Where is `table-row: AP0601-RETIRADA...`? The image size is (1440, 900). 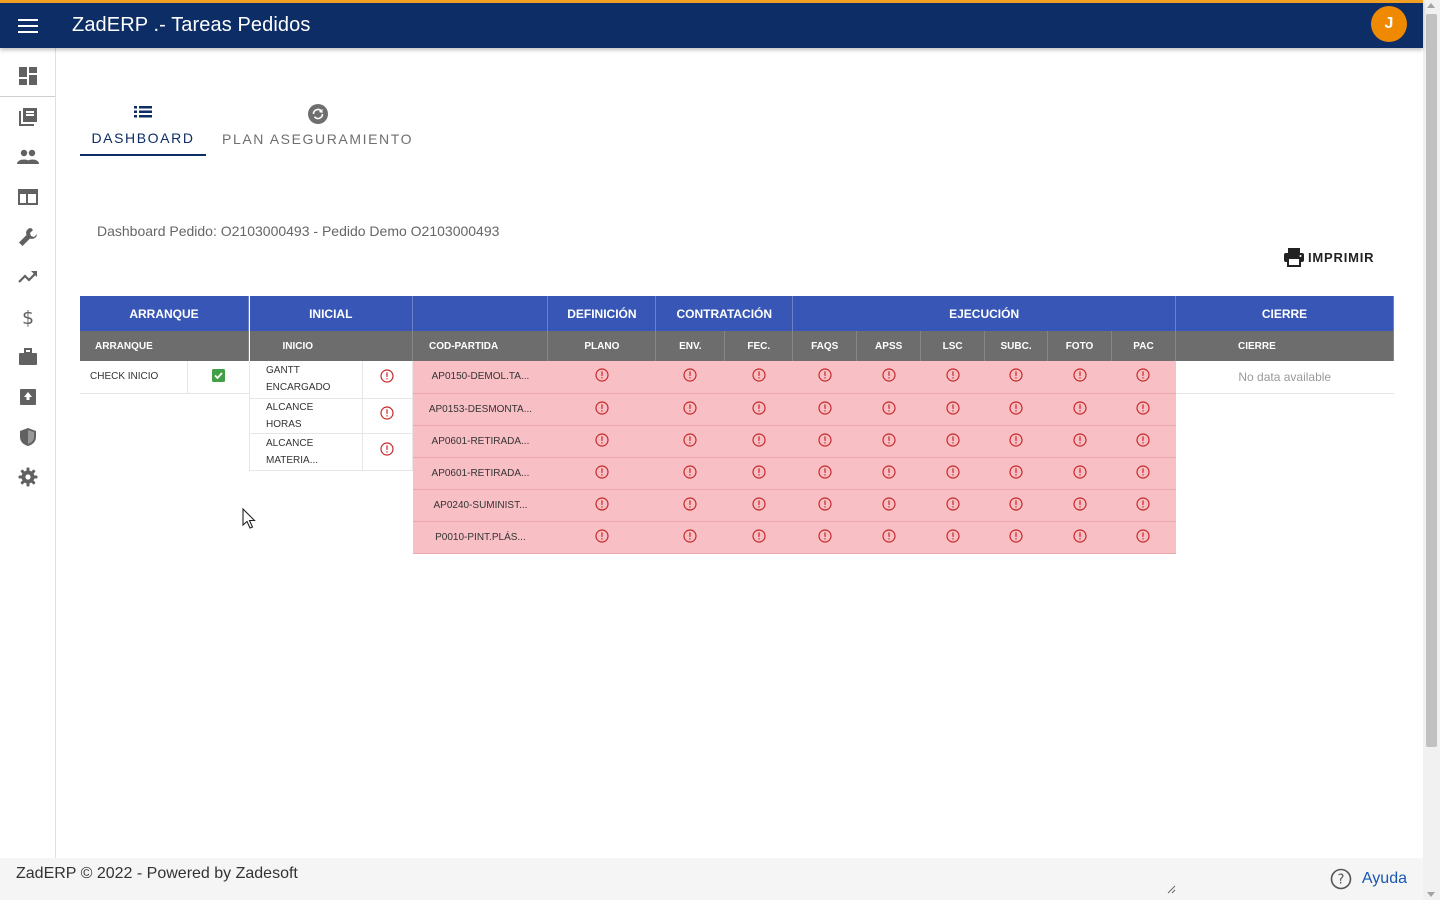 table-row: AP0601-RETIRADA... is located at coordinates (794, 473).